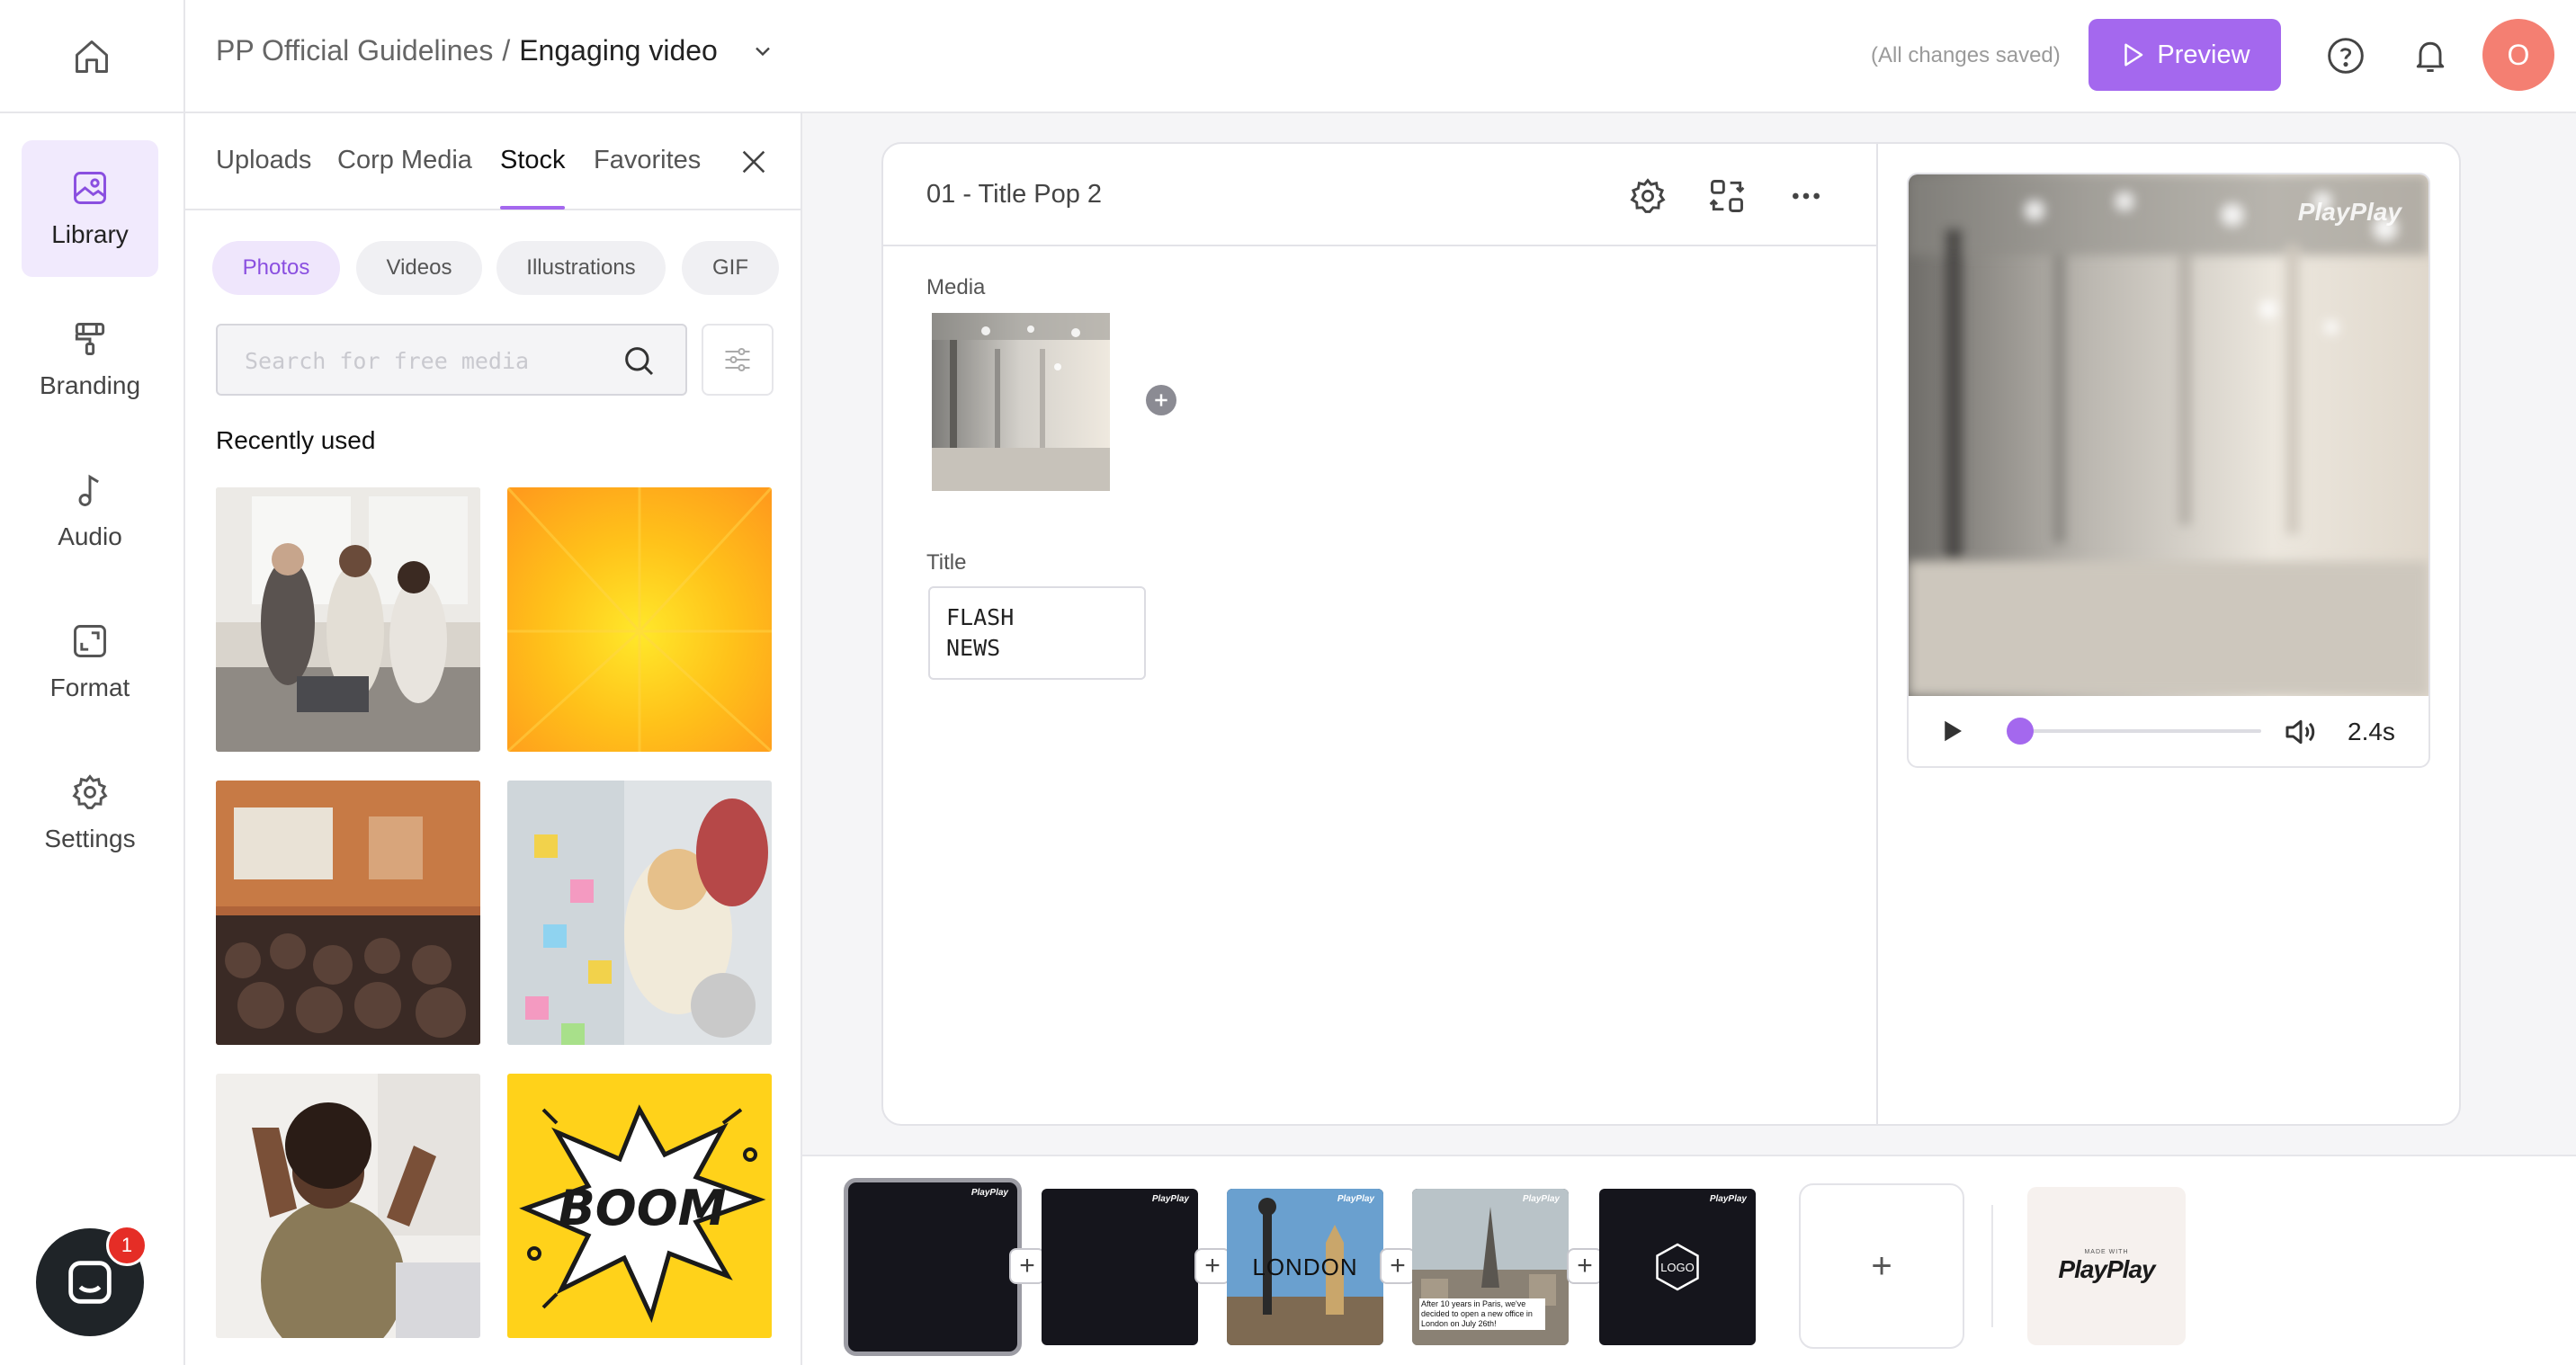  I want to click on boom-text: BOOM, so click(643, 1208).